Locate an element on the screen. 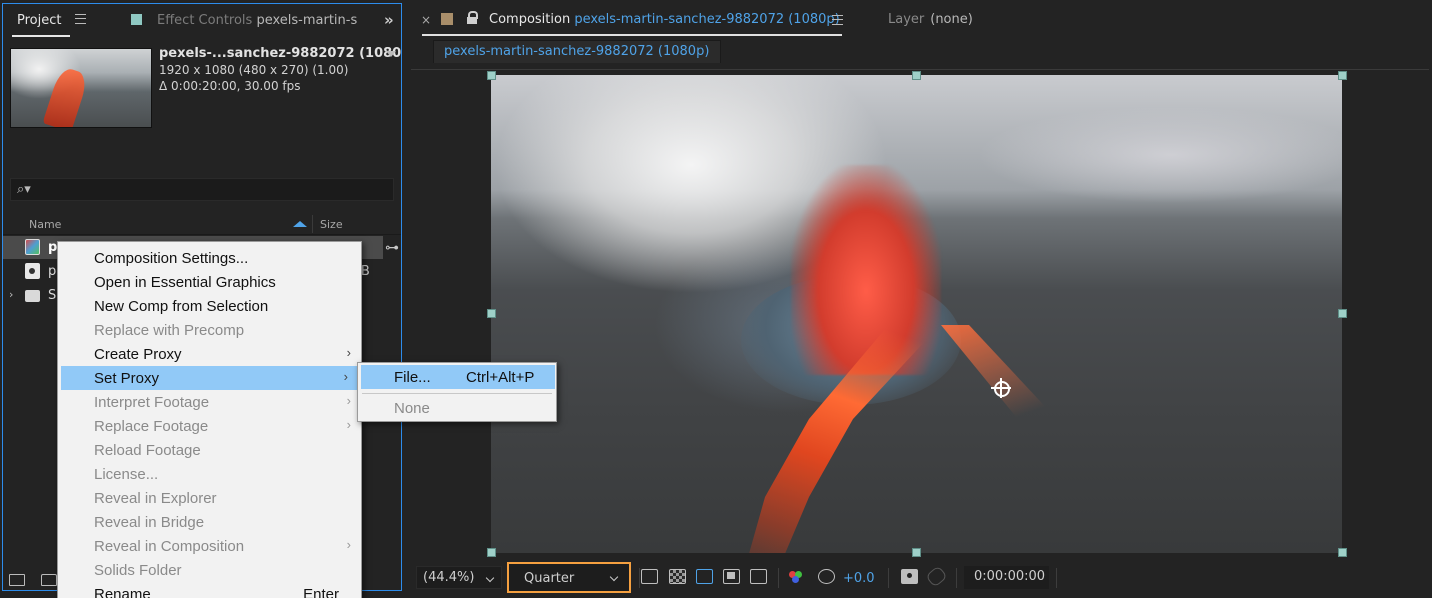  menu-divider is located at coordinates (457, 393).